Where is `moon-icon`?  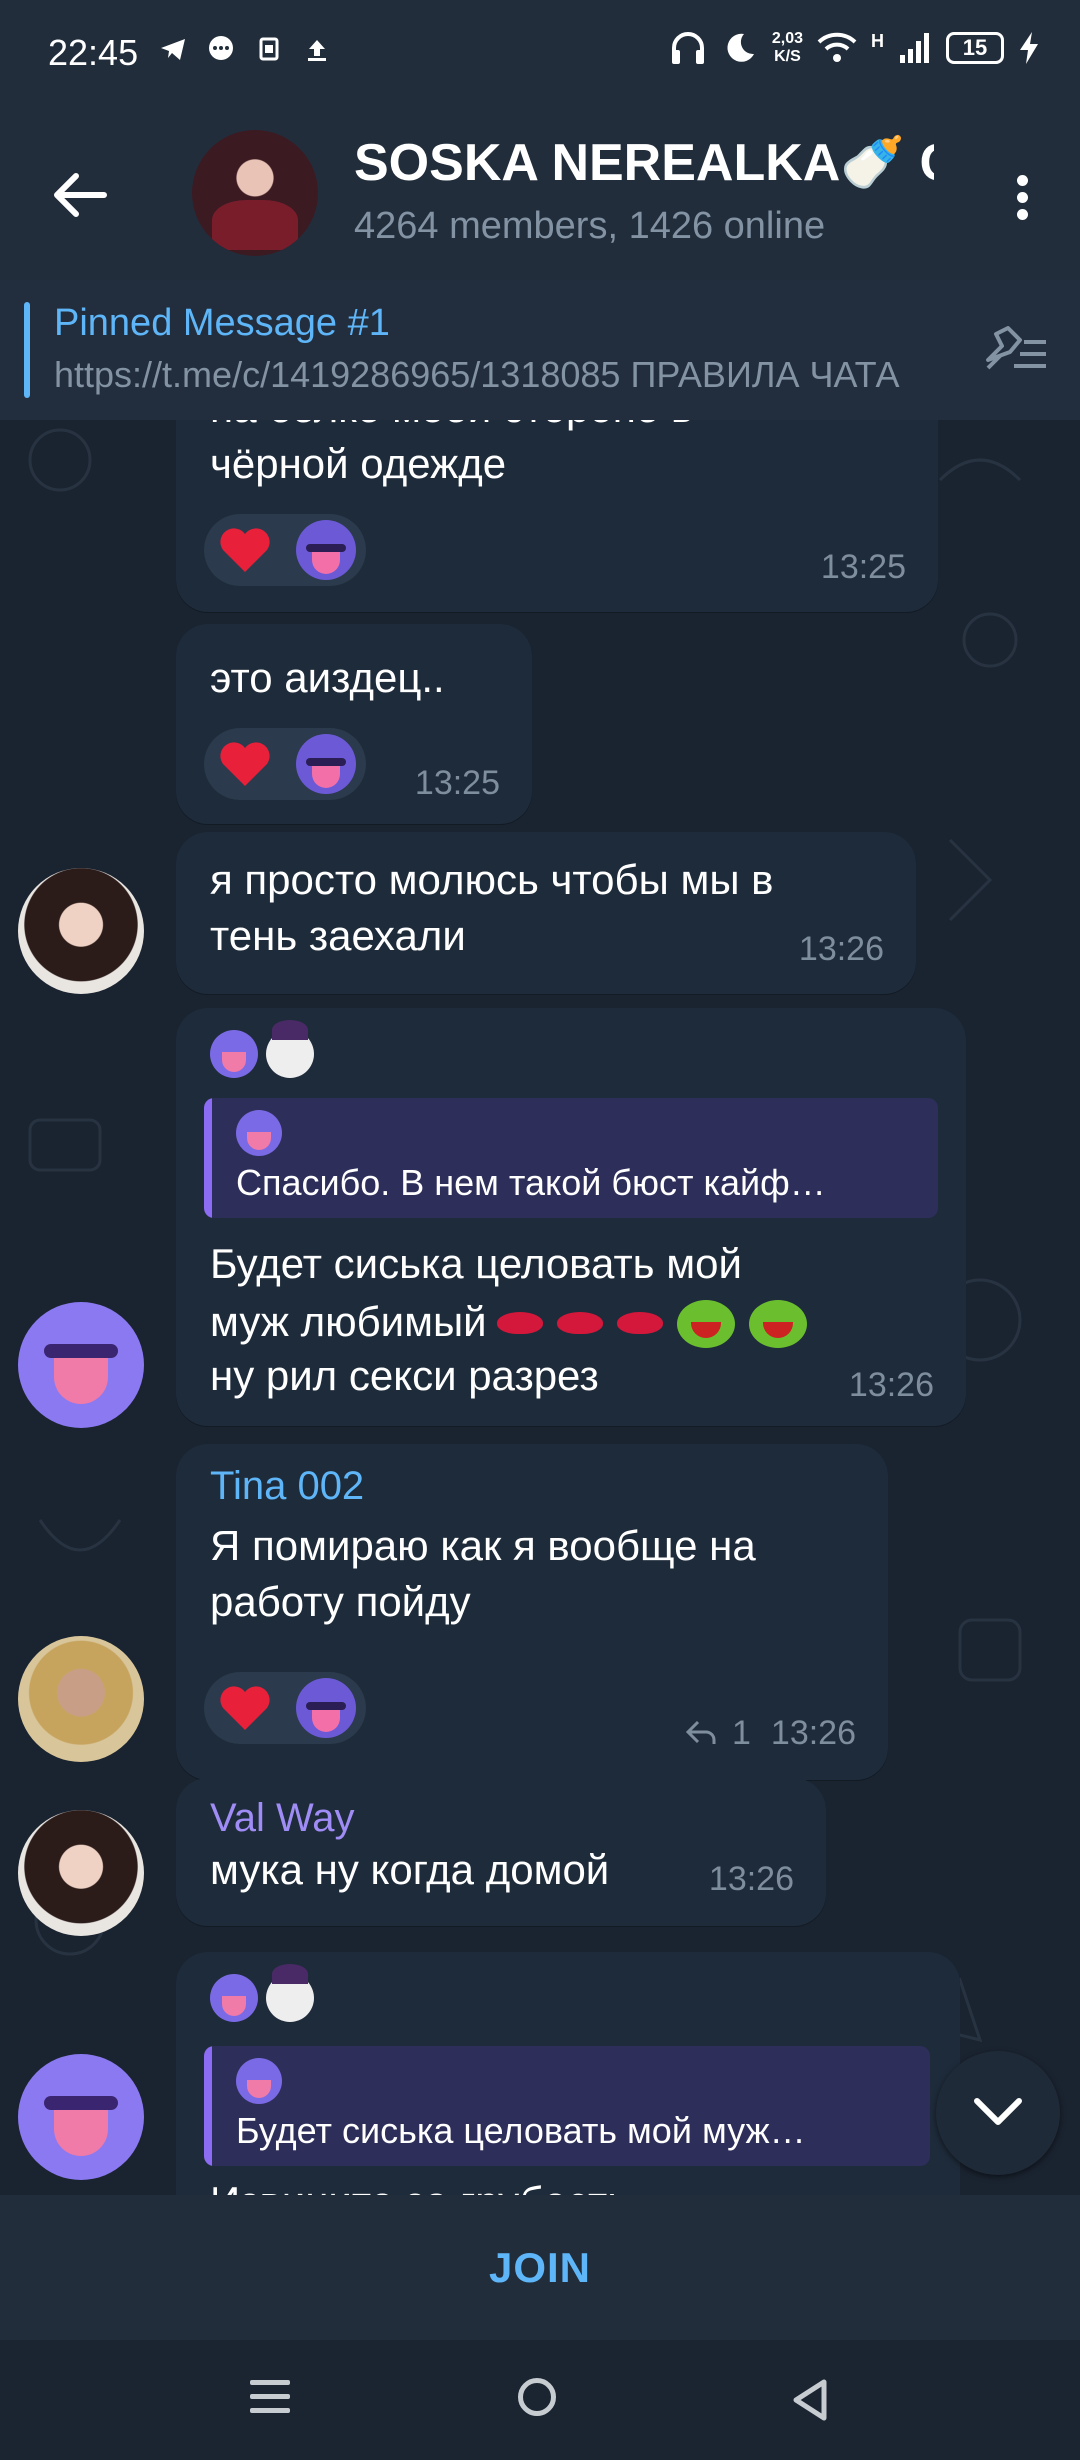 moon-icon is located at coordinates (740, 47).